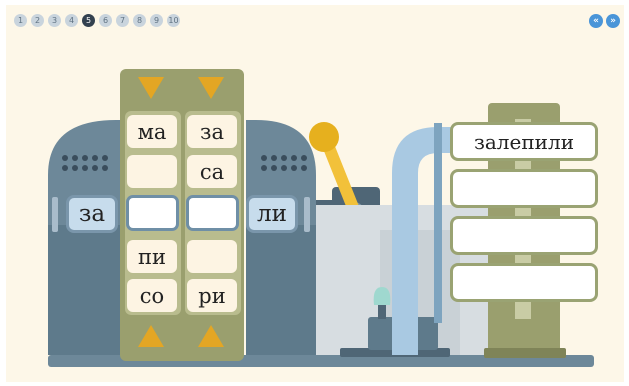 This screenshot has width=629, height=386. Describe the element at coordinates (152, 256) in the screenshot. I see `left-reel-syllable: пи` at that location.